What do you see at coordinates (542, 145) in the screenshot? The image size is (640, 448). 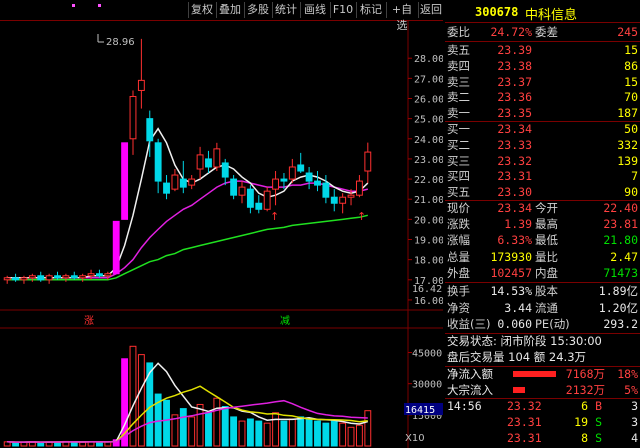 I see `bid-row: 买二 23.33 332` at bounding box center [542, 145].